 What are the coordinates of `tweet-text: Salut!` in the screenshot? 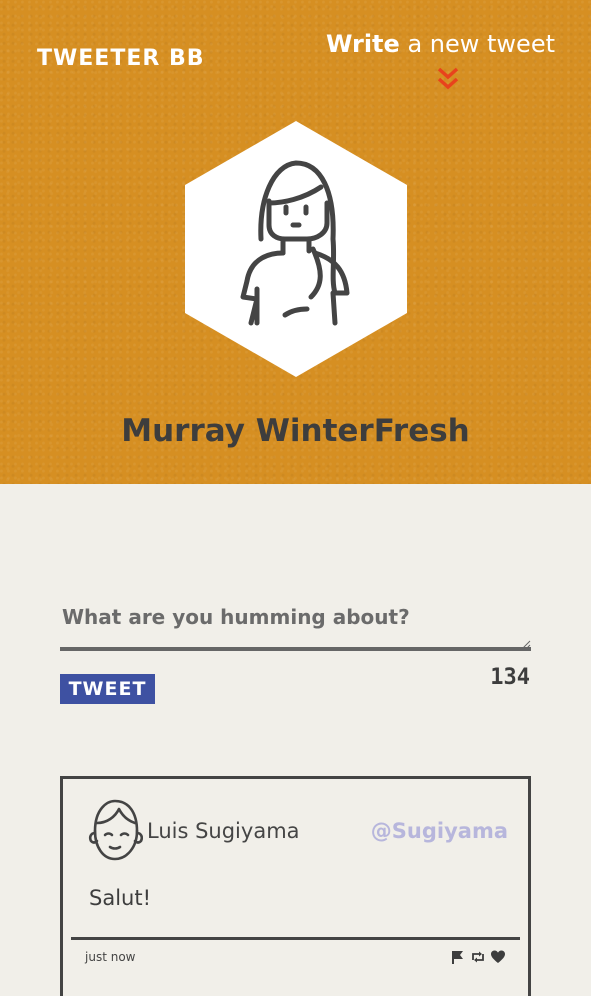 It's located at (120, 898).